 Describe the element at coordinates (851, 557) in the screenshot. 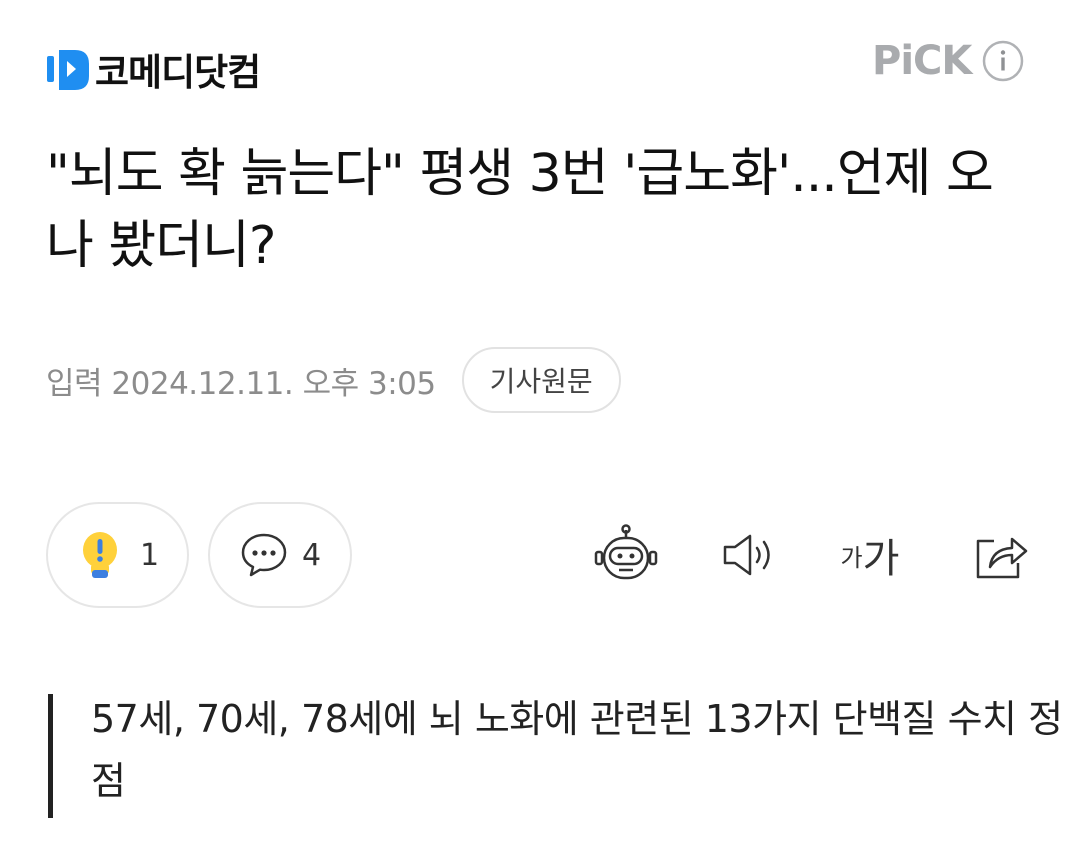

I see `font-size-small-label: 가` at that location.